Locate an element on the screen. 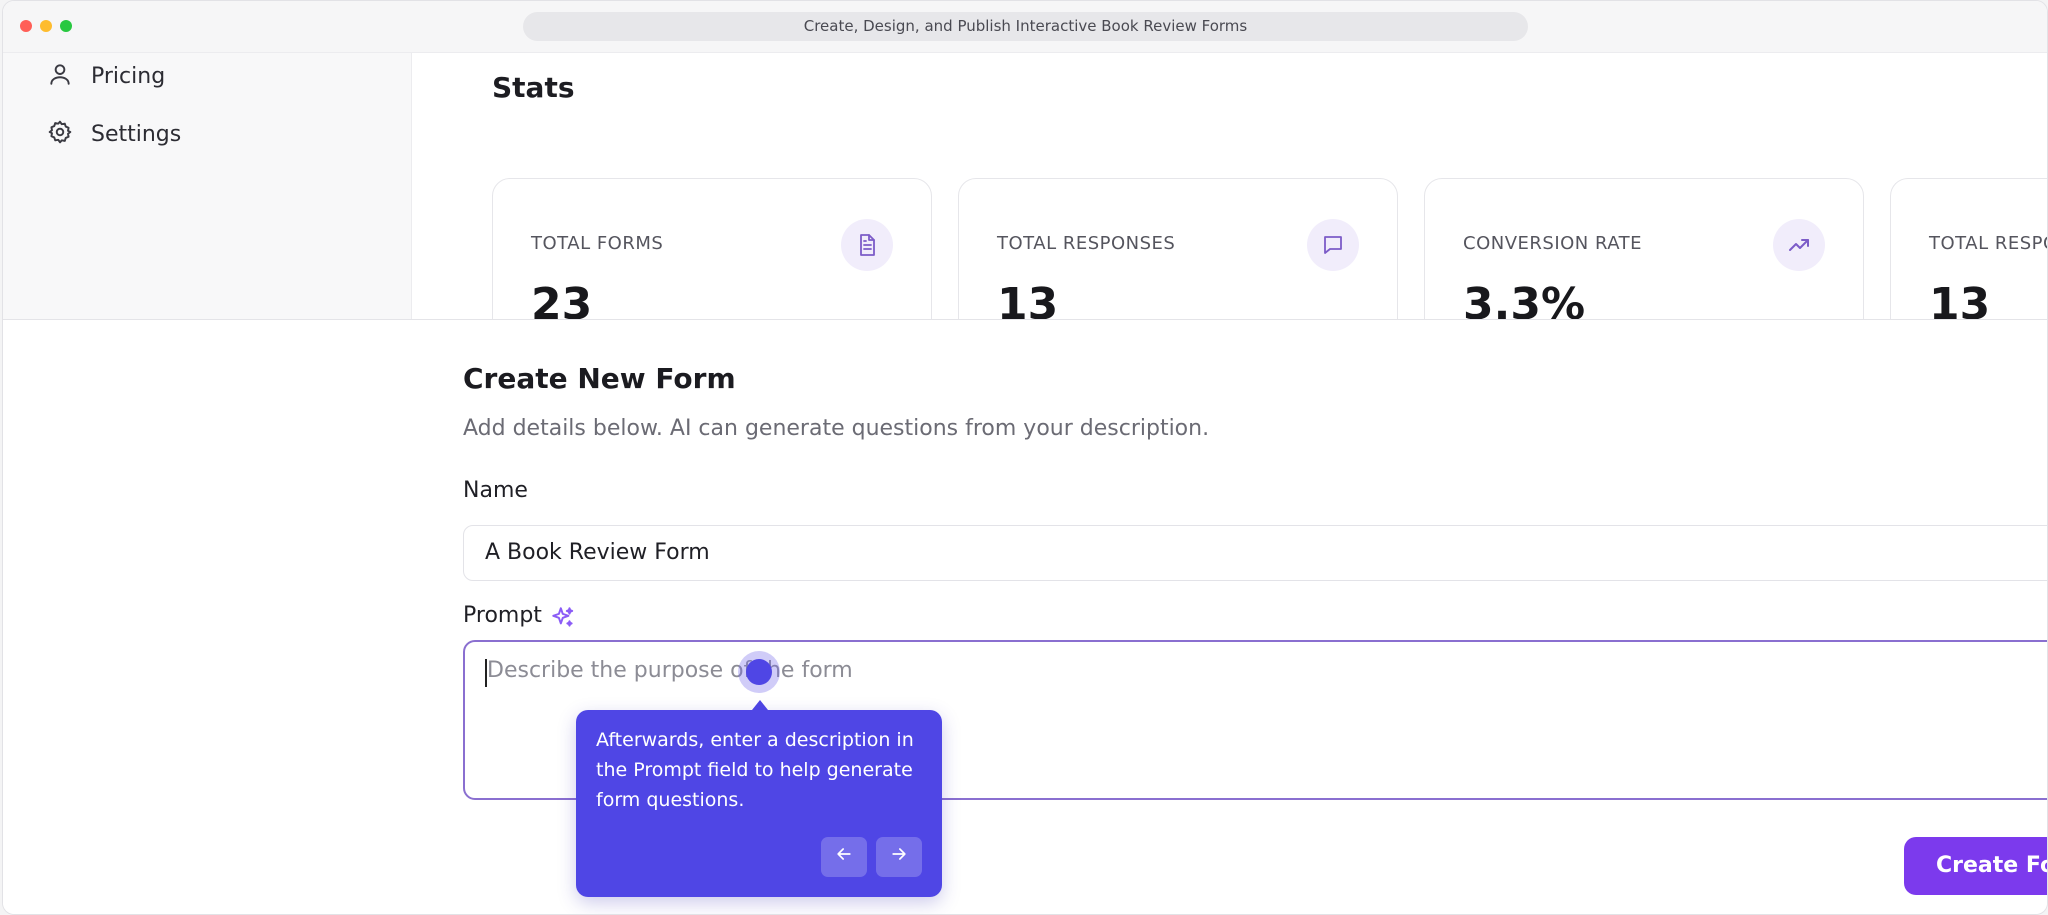  arrow-left-icon is located at coordinates (844, 857).